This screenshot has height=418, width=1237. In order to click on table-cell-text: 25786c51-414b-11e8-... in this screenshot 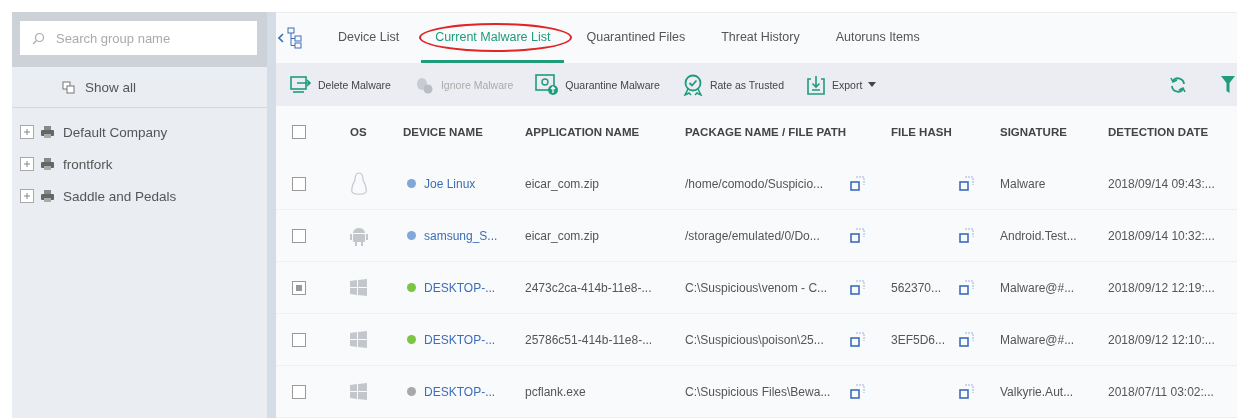, I will do `click(589, 339)`.